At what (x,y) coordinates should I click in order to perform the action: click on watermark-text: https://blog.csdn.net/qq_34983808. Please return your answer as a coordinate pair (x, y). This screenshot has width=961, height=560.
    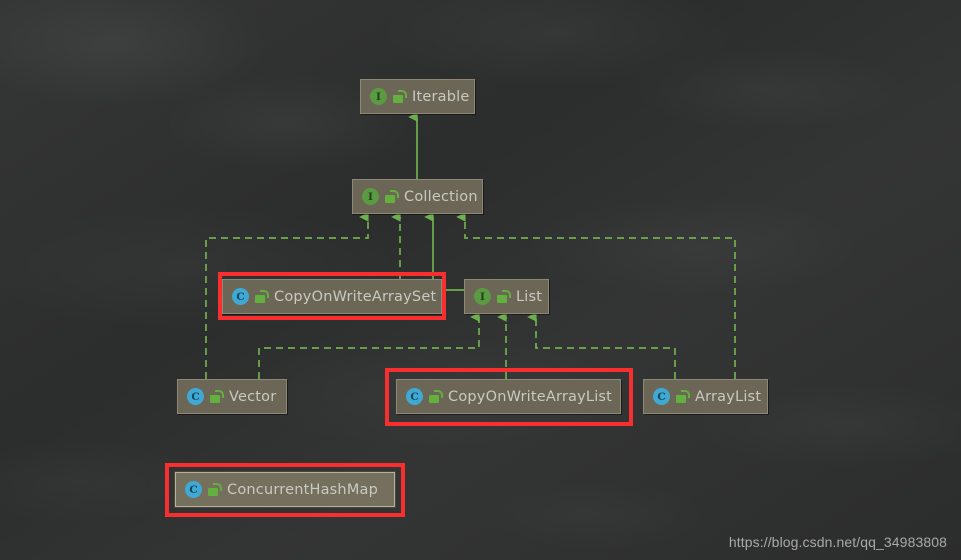
    Looking at the image, I should click on (837, 542).